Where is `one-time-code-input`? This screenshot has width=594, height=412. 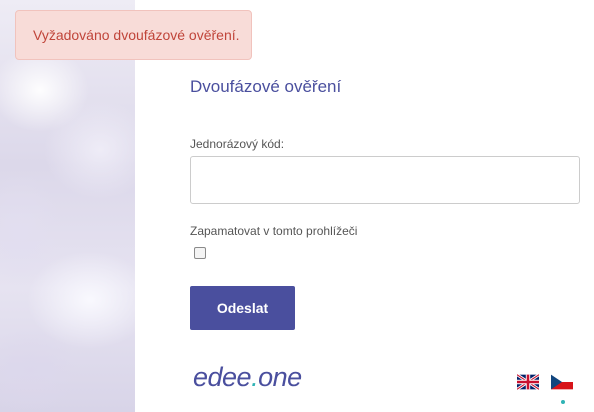 one-time-code-input is located at coordinates (385, 180).